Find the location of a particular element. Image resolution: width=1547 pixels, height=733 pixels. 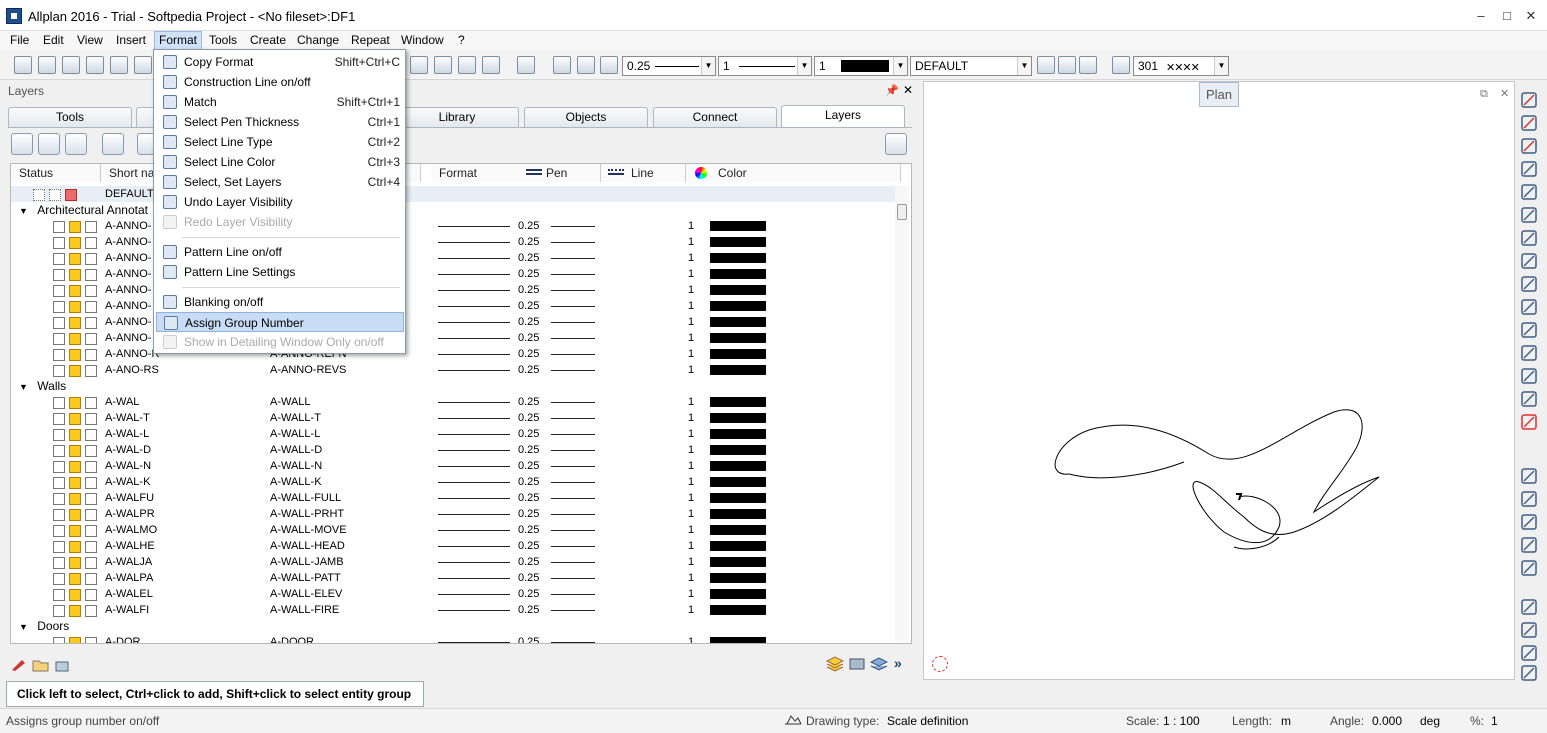

eyedropper-icon is located at coordinates (1529, 476).